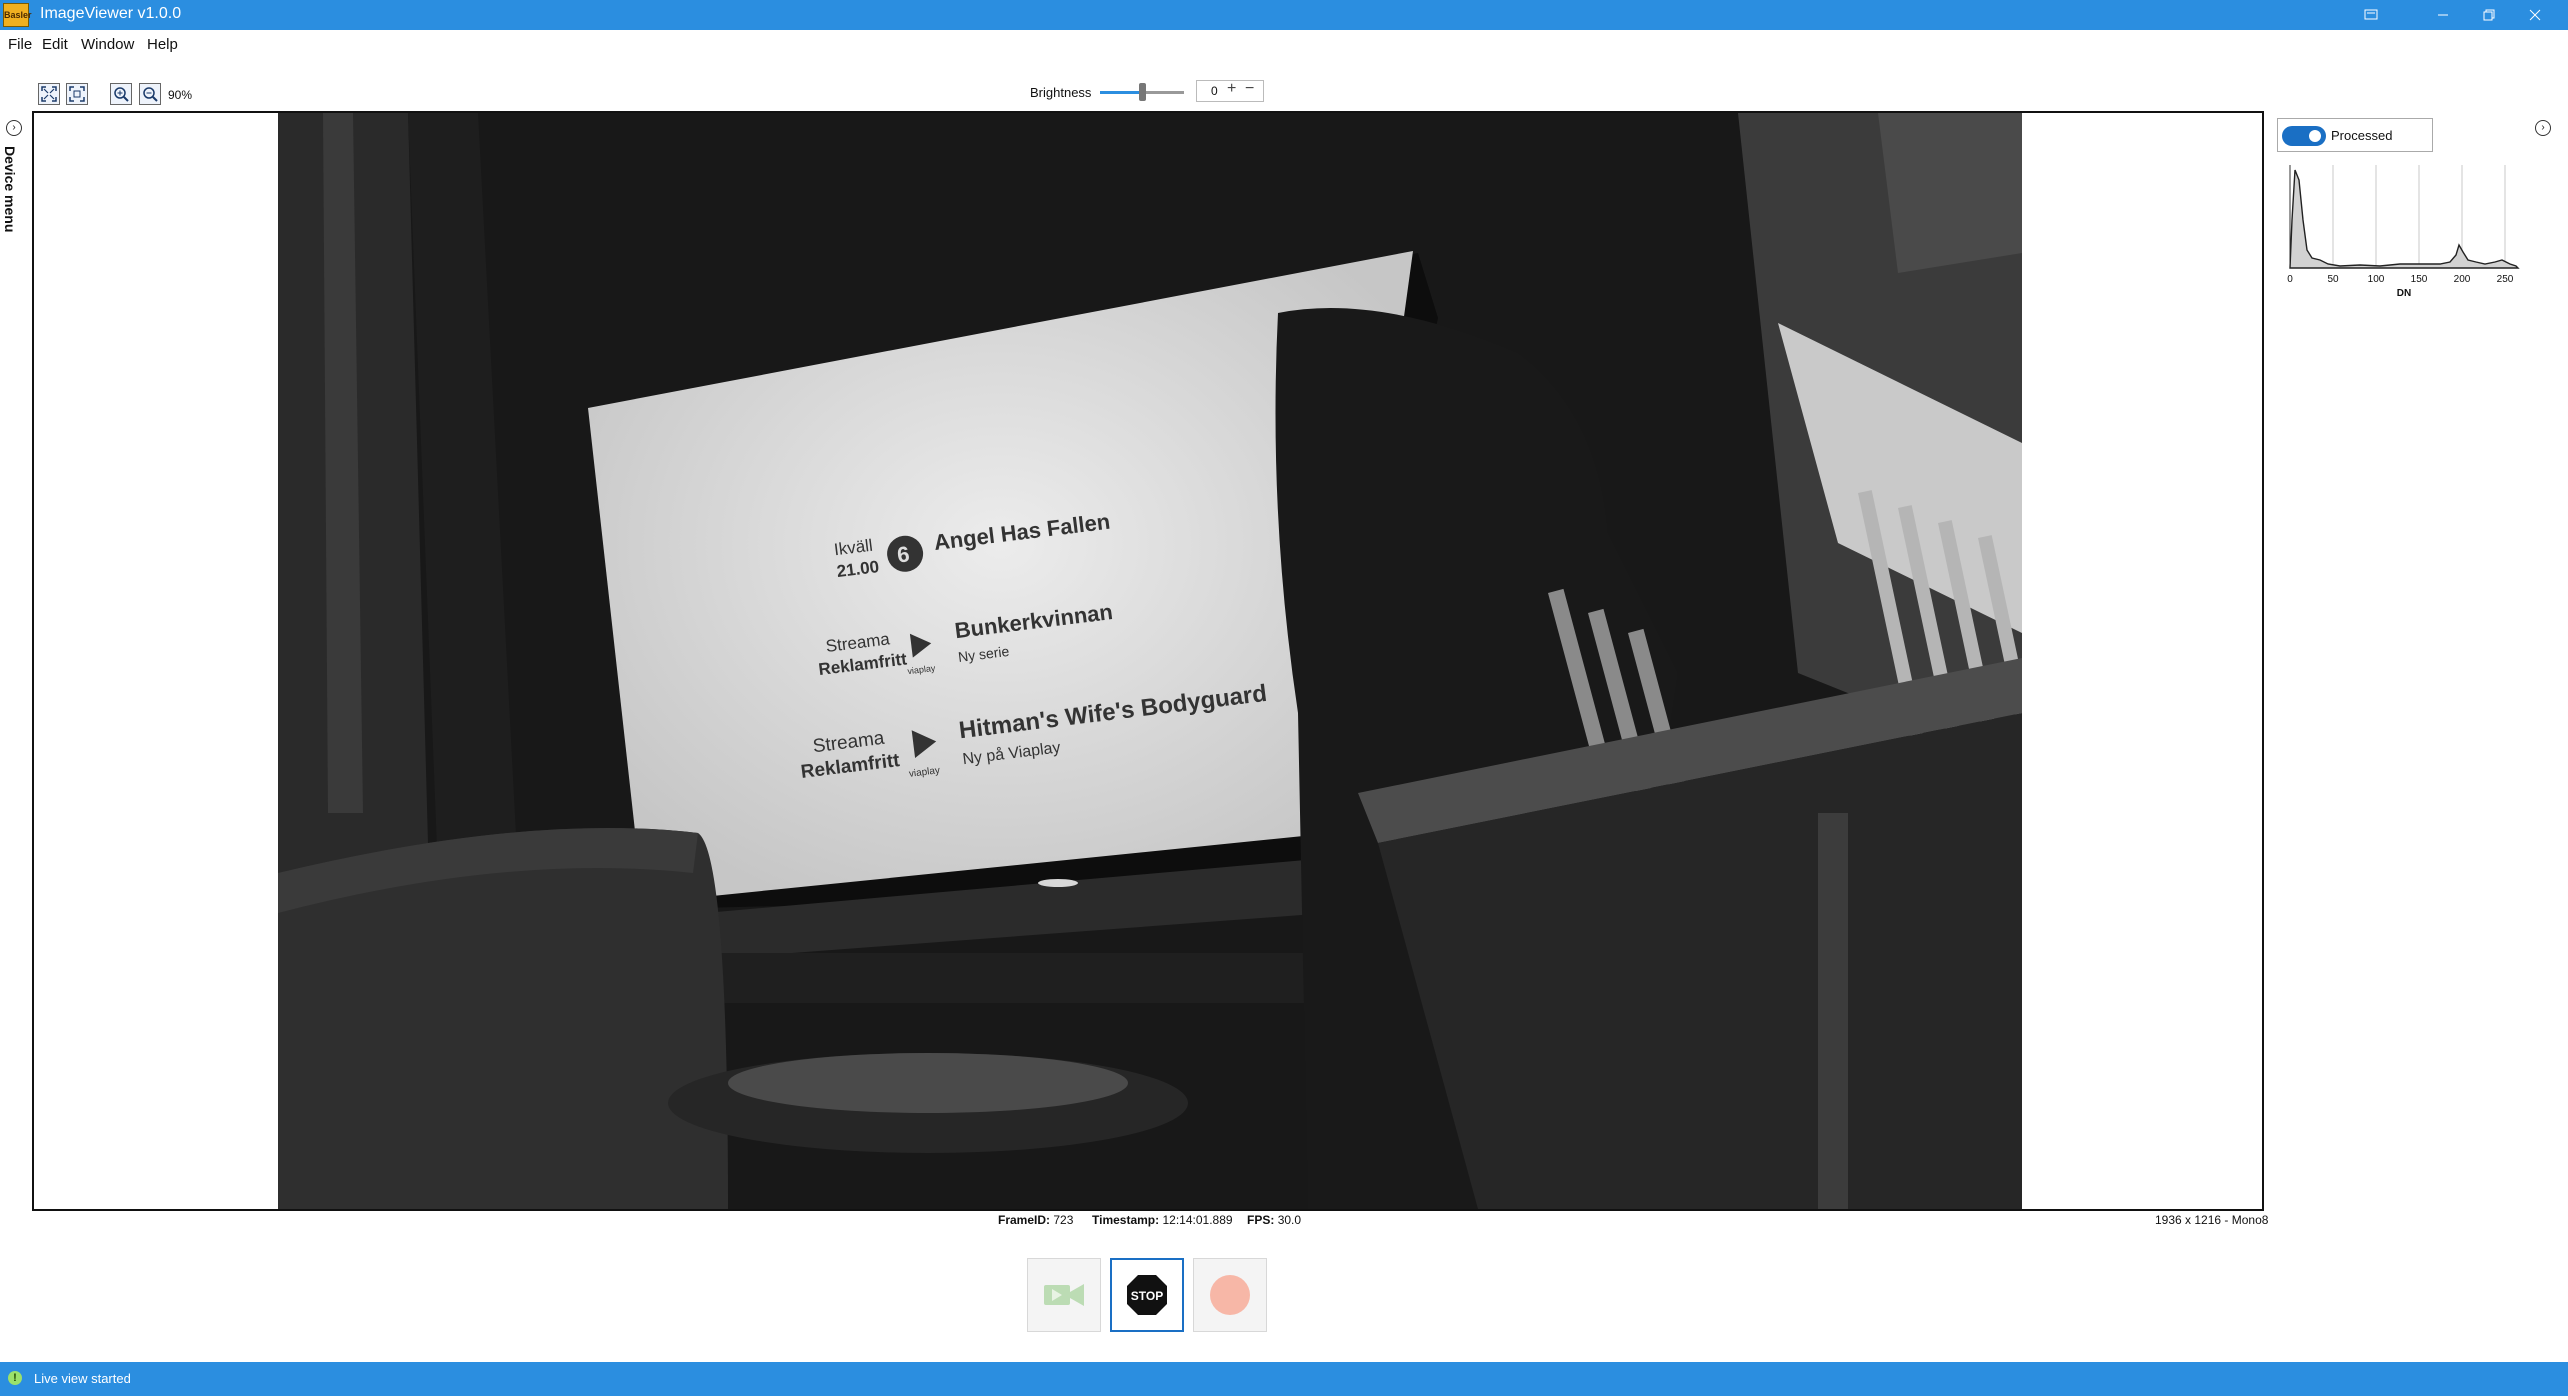 The width and height of the screenshot is (2568, 1400). Describe the element at coordinates (1214, 91) in the screenshot. I see `brightness-value: 0` at that location.